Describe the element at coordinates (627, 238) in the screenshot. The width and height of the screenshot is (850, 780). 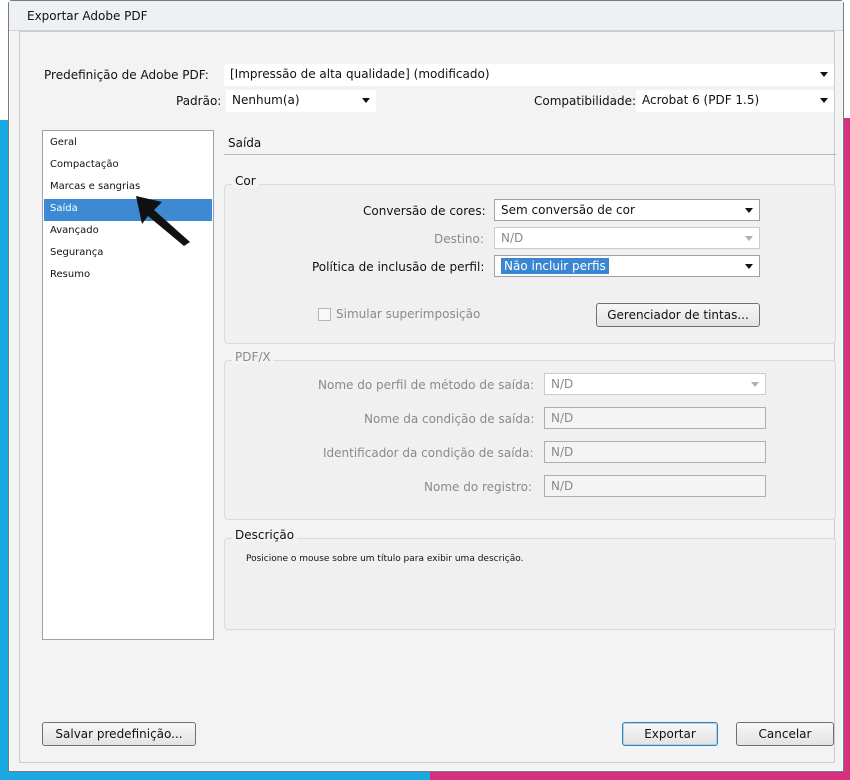
I see `destination-dropdown: N/D` at that location.